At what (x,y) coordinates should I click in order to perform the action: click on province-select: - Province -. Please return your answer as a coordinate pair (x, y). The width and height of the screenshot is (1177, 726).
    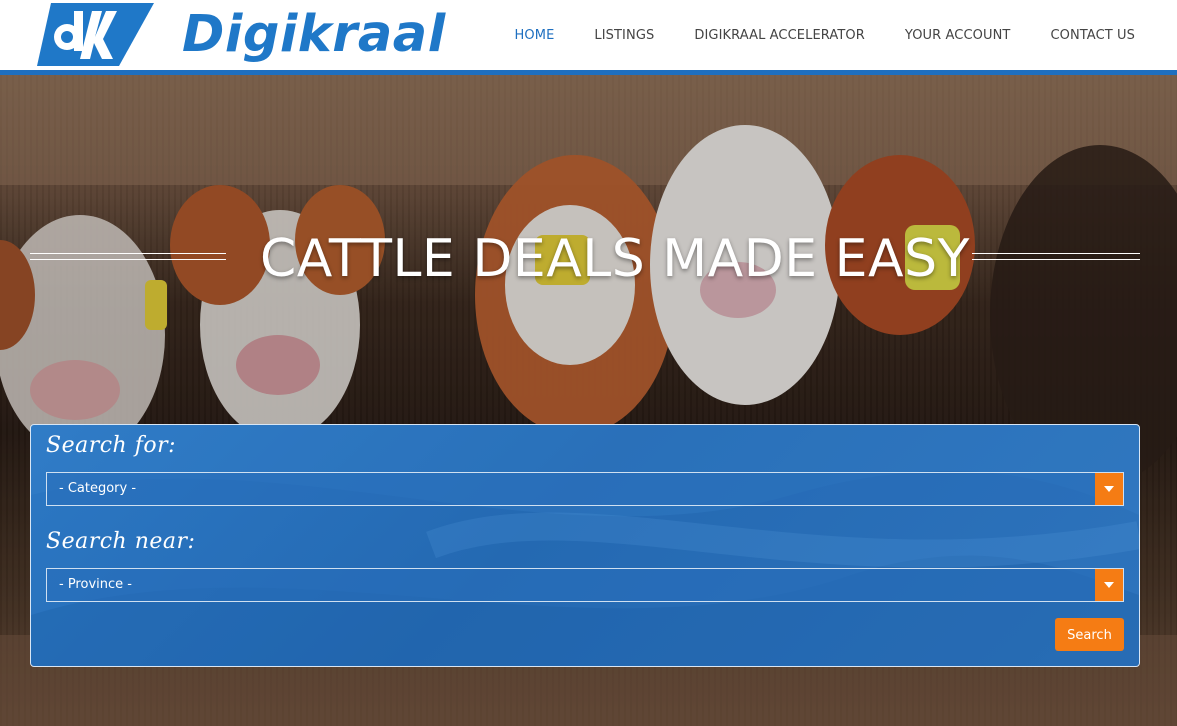
    Looking at the image, I should click on (585, 585).